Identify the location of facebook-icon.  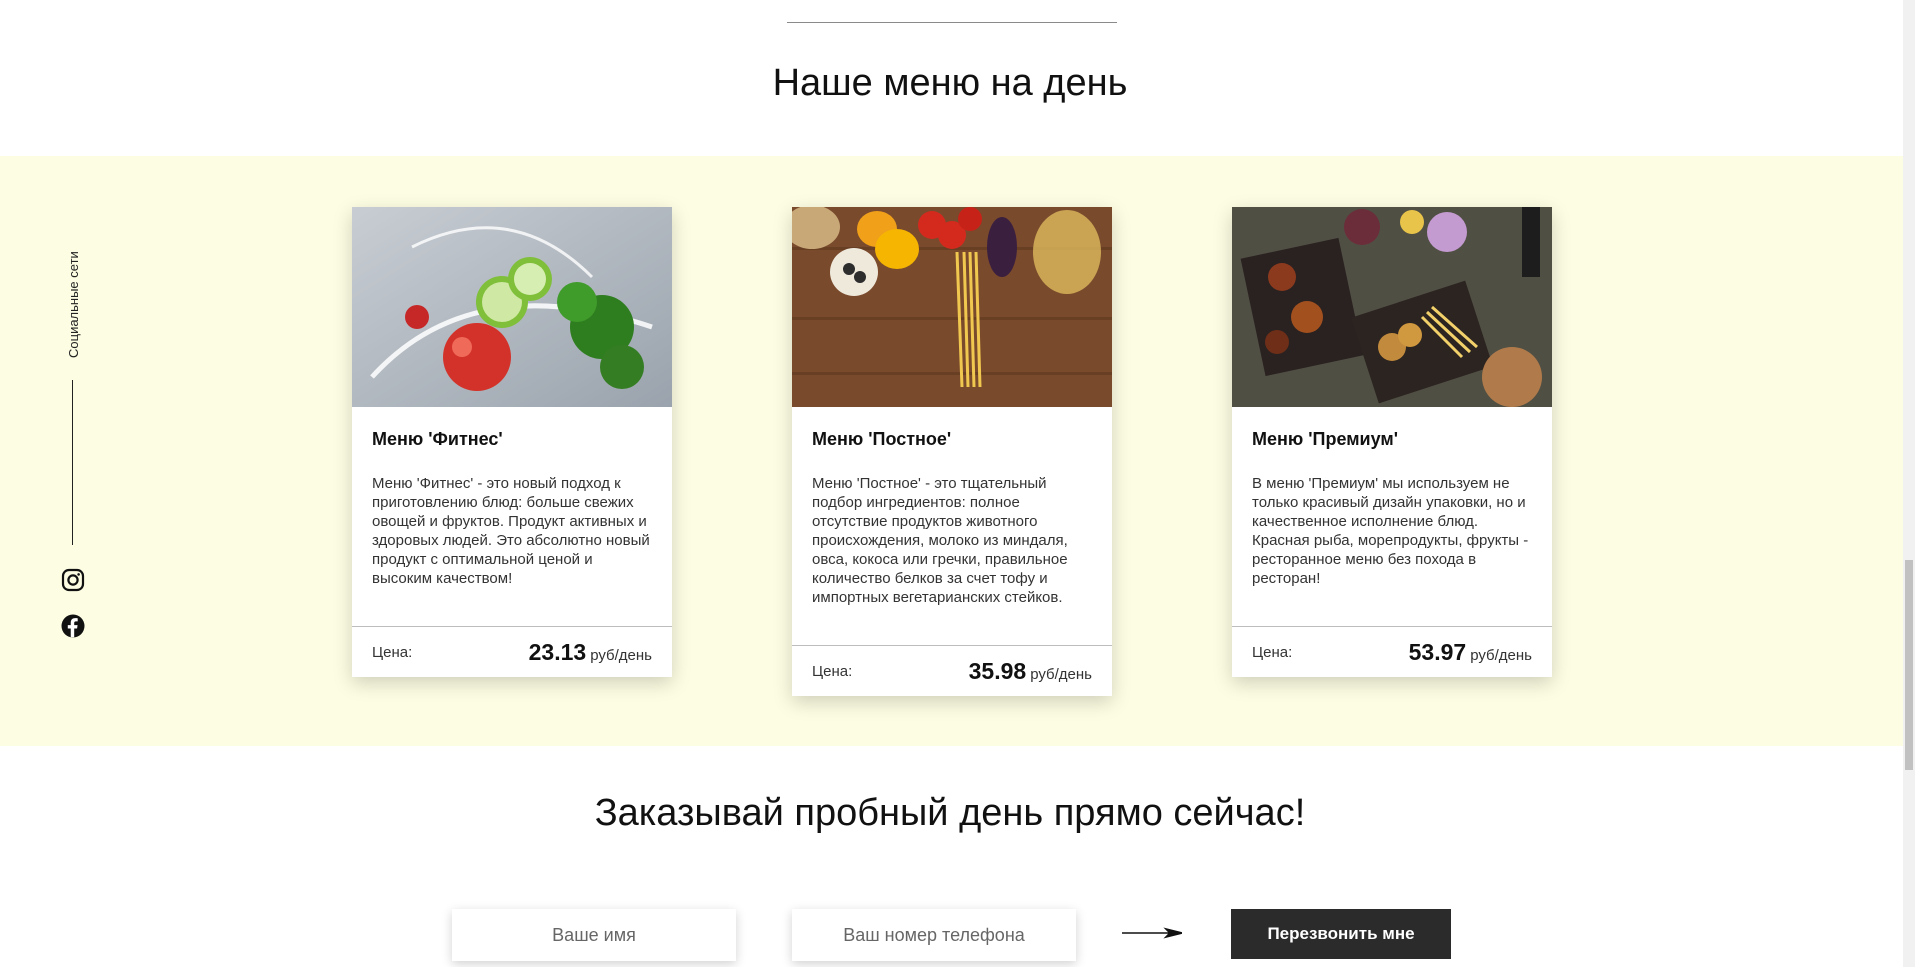
(73, 626).